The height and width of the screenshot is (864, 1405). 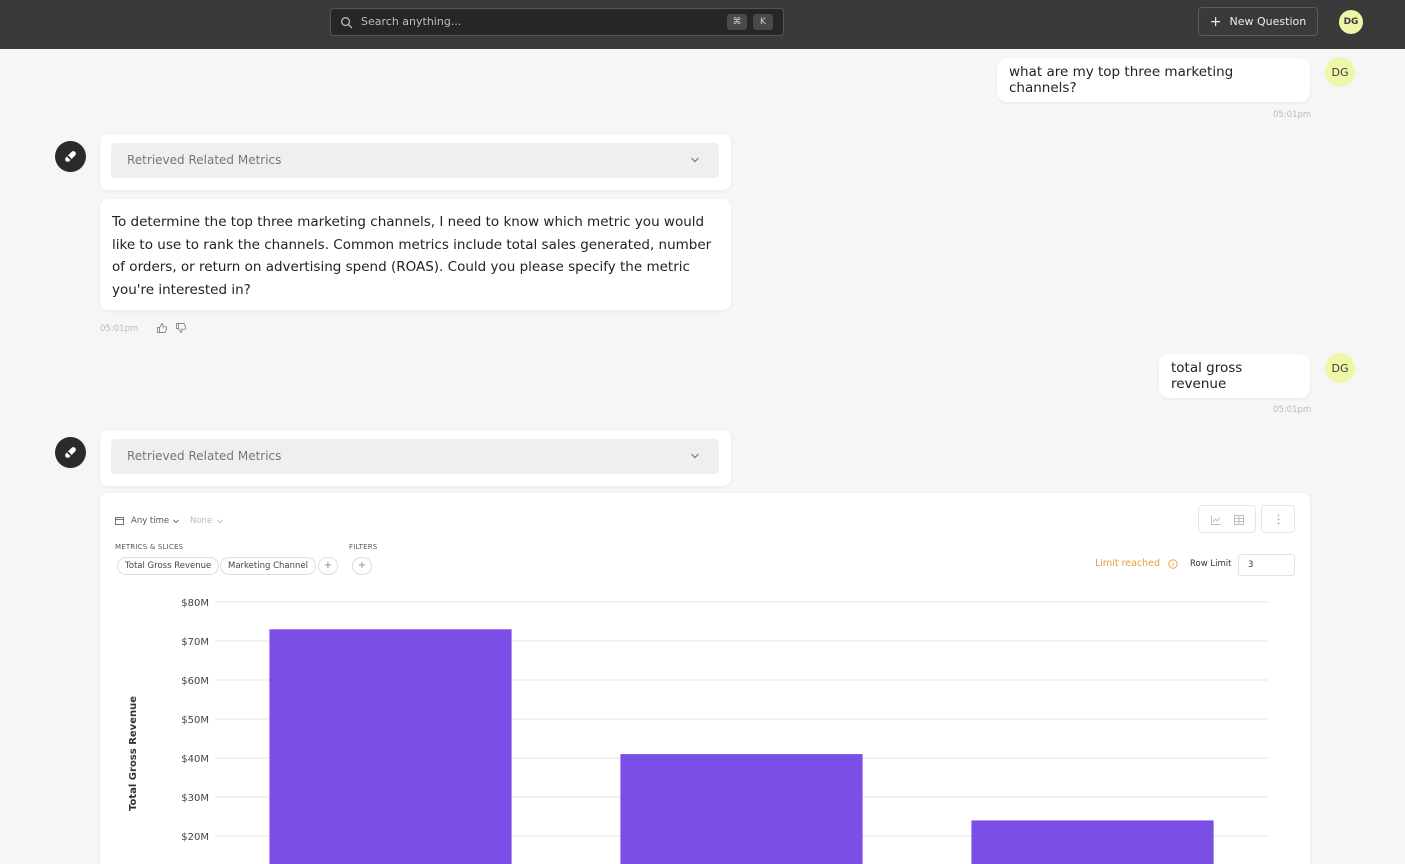 What do you see at coordinates (195, 642) in the screenshot?
I see `y-tick-label: $70M` at bounding box center [195, 642].